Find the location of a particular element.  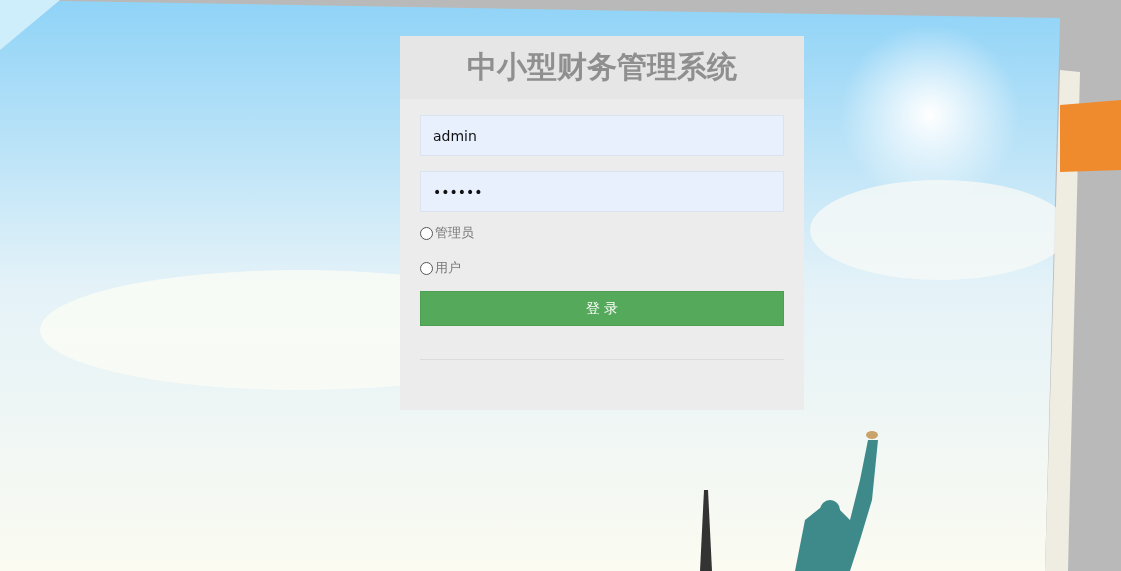

username-field: admin is located at coordinates (602, 135).